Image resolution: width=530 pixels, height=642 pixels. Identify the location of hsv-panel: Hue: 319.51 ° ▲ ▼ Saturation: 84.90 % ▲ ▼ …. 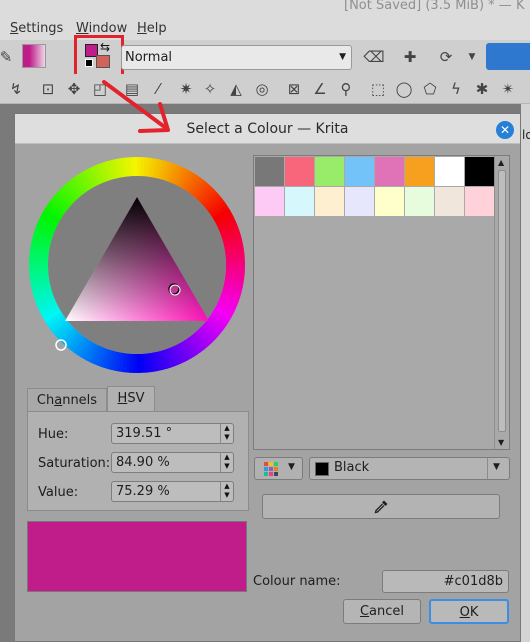
(138, 461).